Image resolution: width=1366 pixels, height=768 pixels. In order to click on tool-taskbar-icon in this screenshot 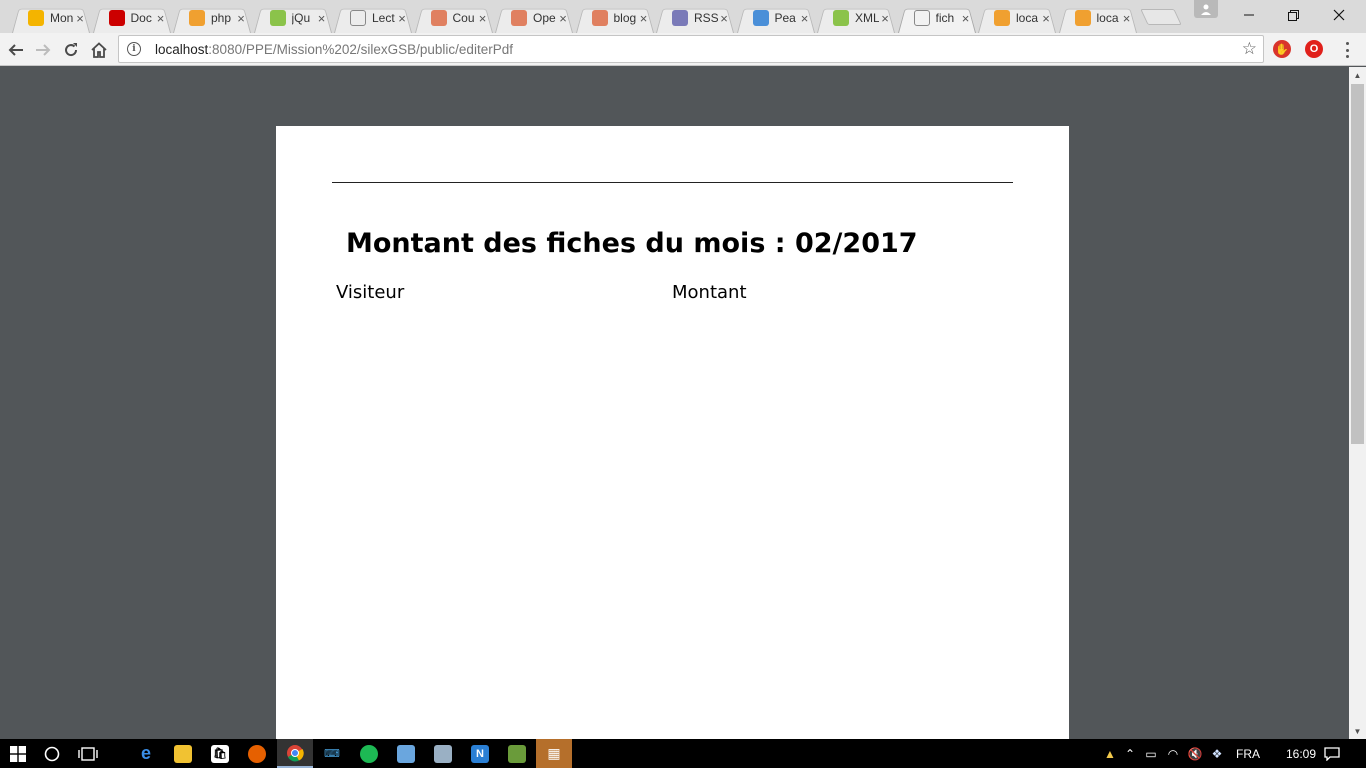, I will do `click(517, 753)`.